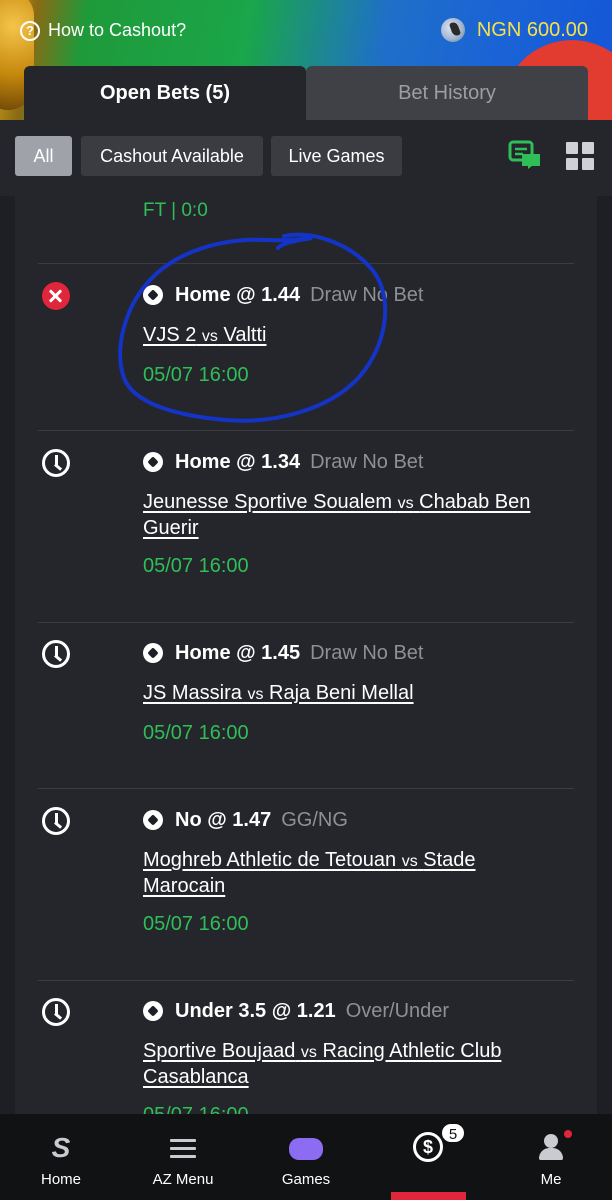 The width and height of the screenshot is (612, 1200). Describe the element at coordinates (525, 155) in the screenshot. I see `chat-bubbles-icon` at that location.